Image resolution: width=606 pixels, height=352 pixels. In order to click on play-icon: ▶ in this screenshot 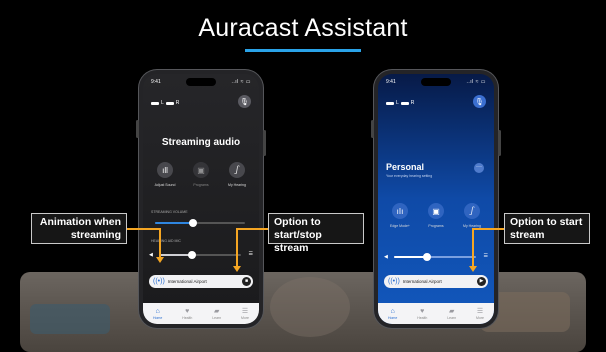, I will do `click(481, 281)`.